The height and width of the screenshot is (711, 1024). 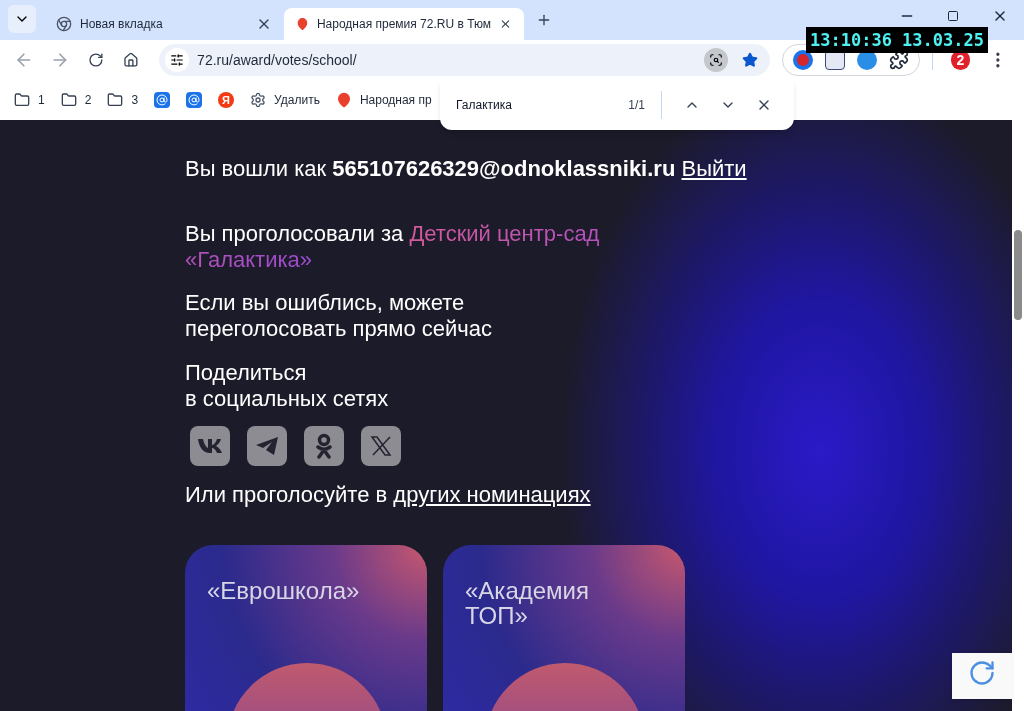 What do you see at coordinates (287, 386) in the screenshot?
I see `share-title: Поделиться в социальных сетях` at bounding box center [287, 386].